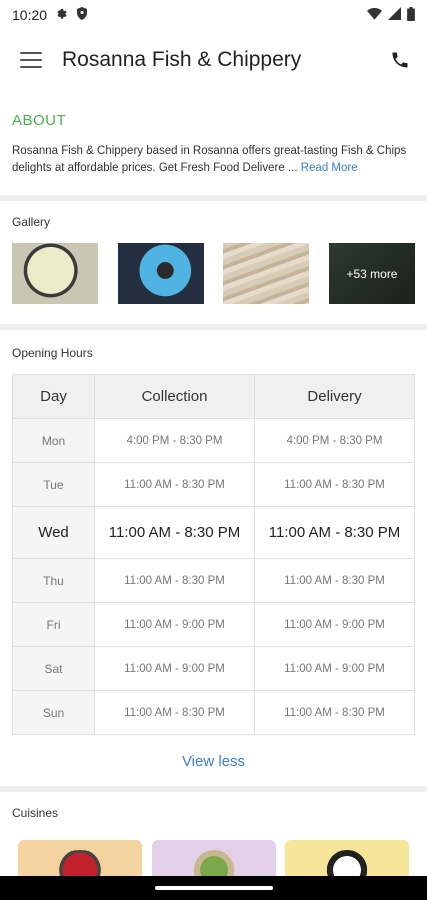 The image size is (427, 900). Describe the element at coordinates (182, 59) in the screenshot. I see `page-title: Rosanna Fish & Chippery` at that location.